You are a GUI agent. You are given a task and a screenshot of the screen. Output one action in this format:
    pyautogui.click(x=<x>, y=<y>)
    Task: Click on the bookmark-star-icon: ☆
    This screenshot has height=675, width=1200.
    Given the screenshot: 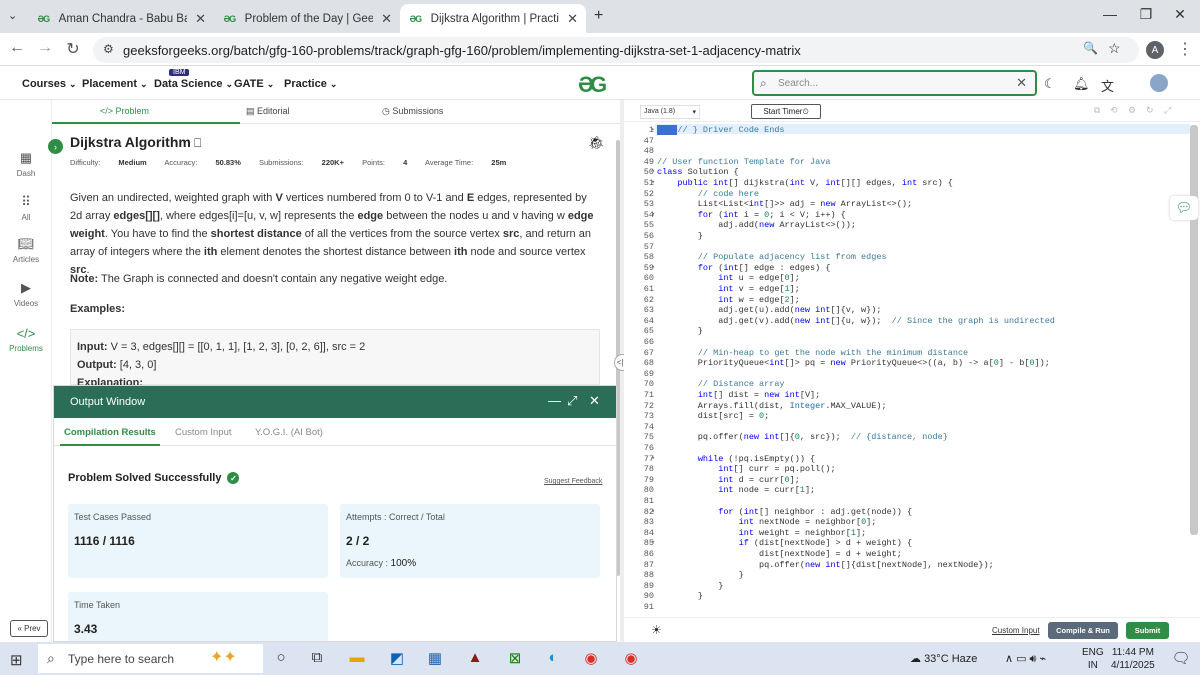 What is the action you would take?
    pyautogui.click(x=1114, y=48)
    